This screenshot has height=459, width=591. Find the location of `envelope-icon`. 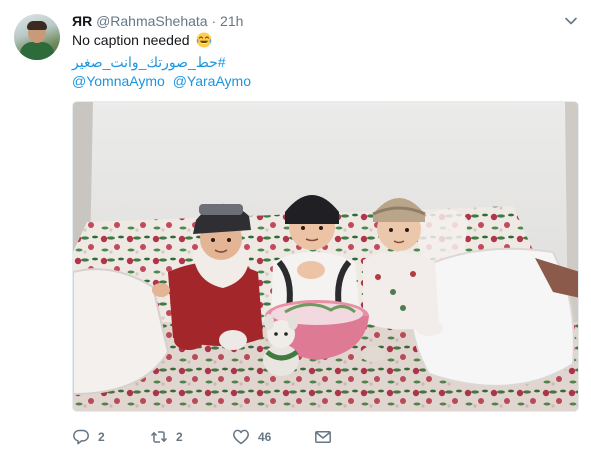

envelope-icon is located at coordinates (323, 437).